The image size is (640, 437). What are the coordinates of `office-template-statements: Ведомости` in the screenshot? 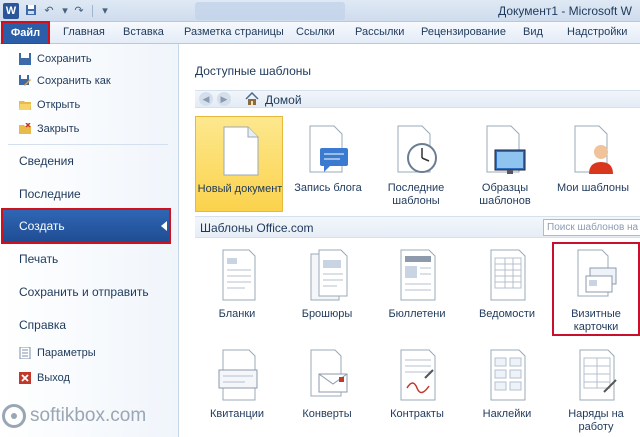 It's located at (507, 289).